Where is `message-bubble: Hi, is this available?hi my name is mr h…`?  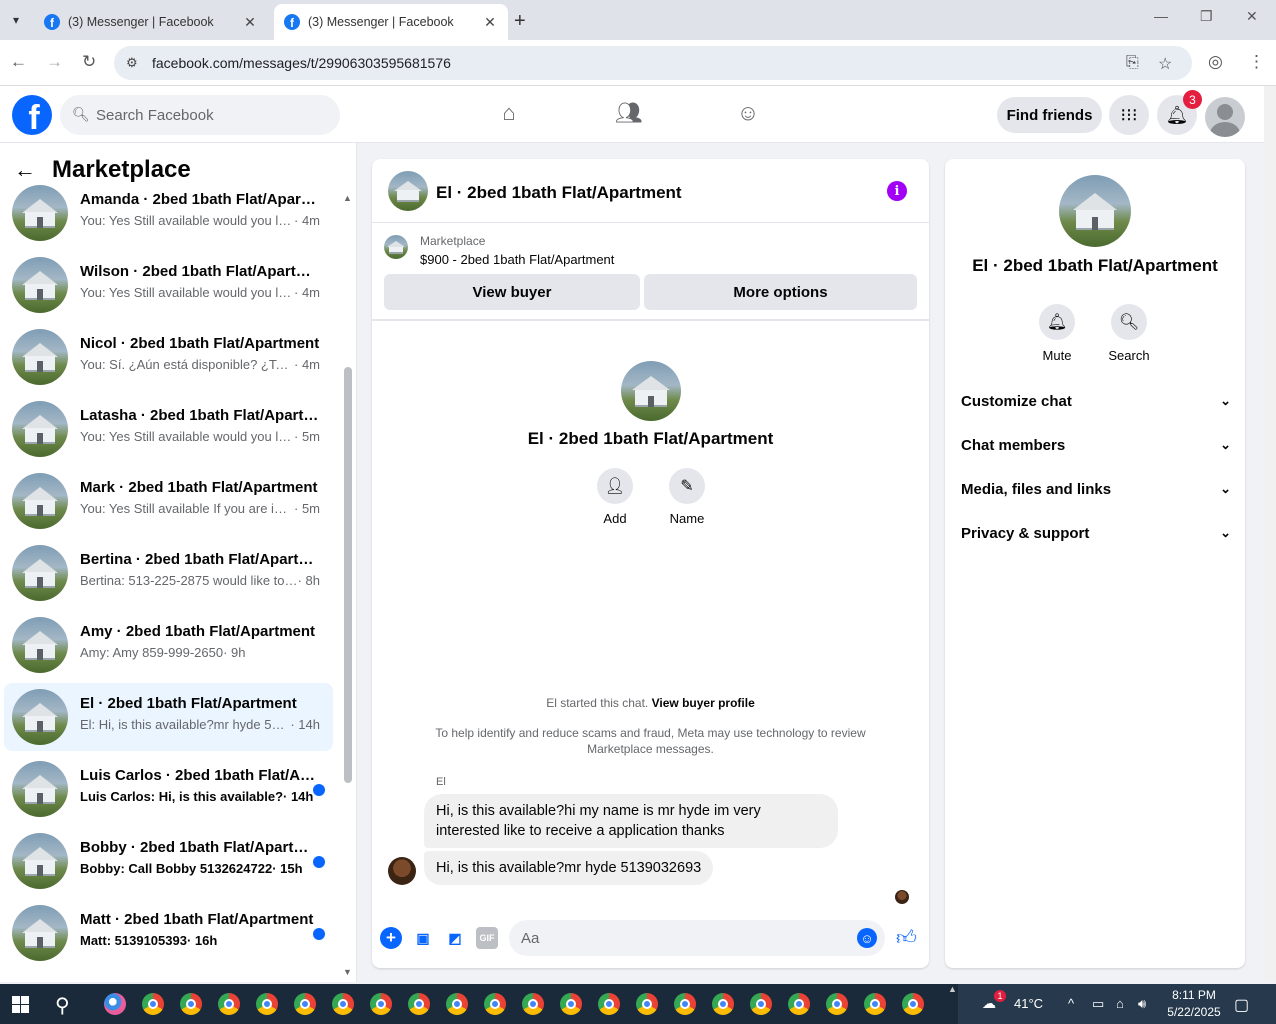
message-bubble: Hi, is this available?hi my name is mr h… is located at coordinates (631, 821).